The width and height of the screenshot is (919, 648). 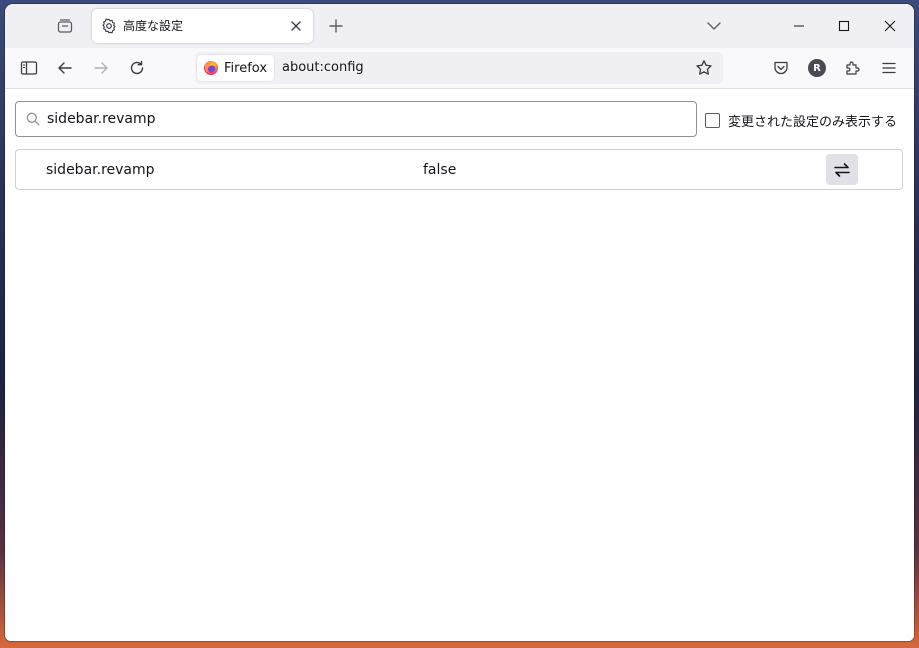 What do you see at coordinates (336, 26) in the screenshot?
I see `plus-icon` at bounding box center [336, 26].